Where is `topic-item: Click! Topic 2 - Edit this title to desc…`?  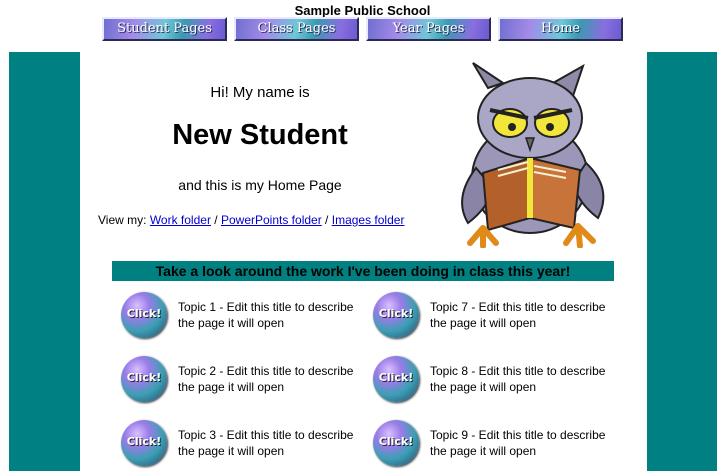
topic-item: Click! Topic 2 - Edit this title to desc… is located at coordinates (241, 382).